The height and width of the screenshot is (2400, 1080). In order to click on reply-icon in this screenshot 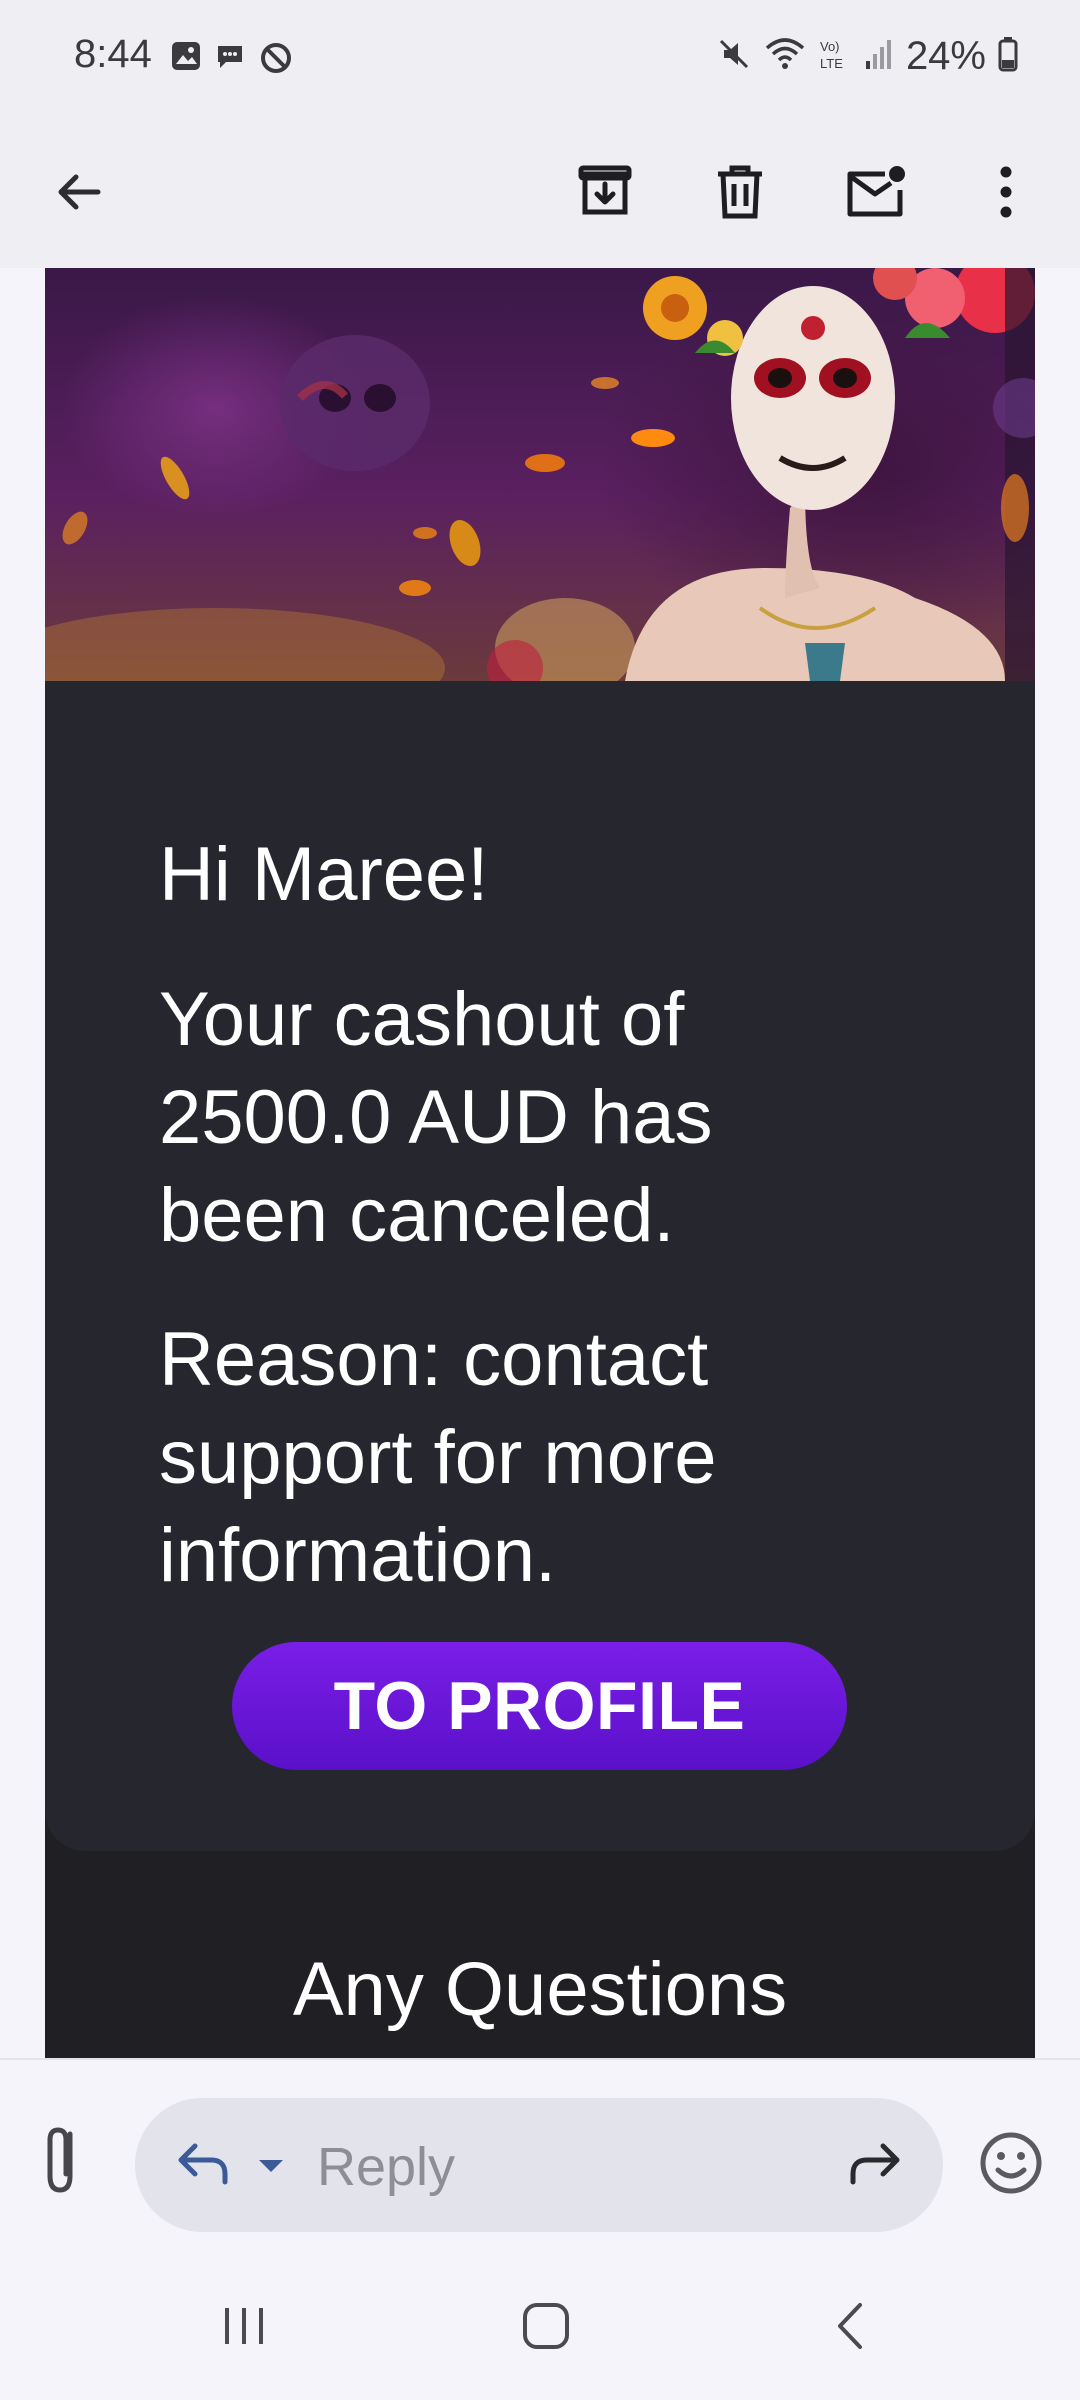, I will do `click(203, 2167)`.